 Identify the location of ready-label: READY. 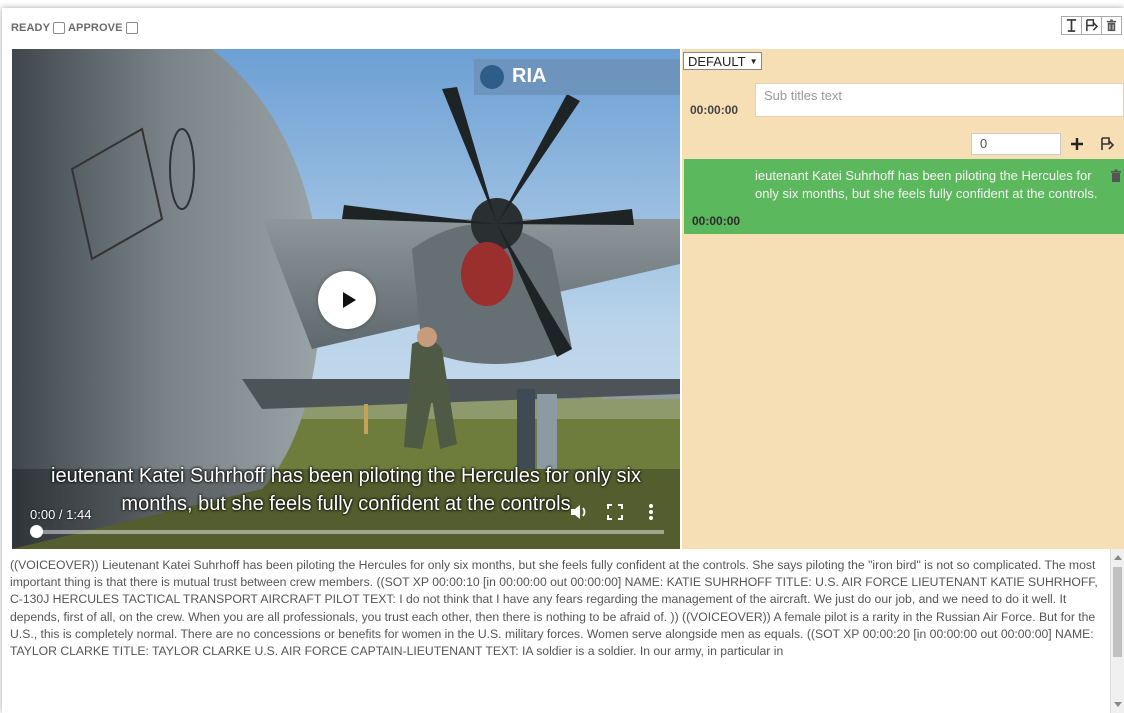
(31, 28).